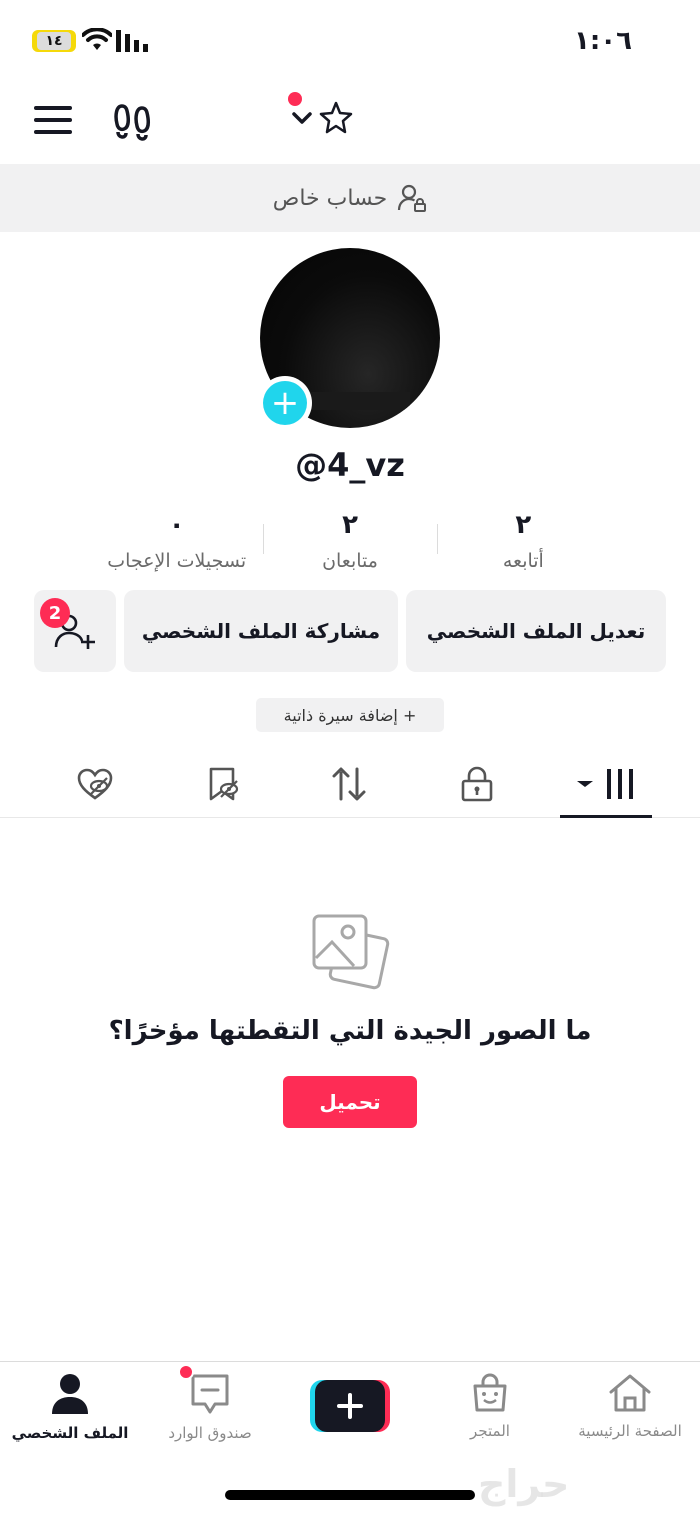  I want to click on stat-likes-label: تسجيلات الإعجاب, so click(177, 561).